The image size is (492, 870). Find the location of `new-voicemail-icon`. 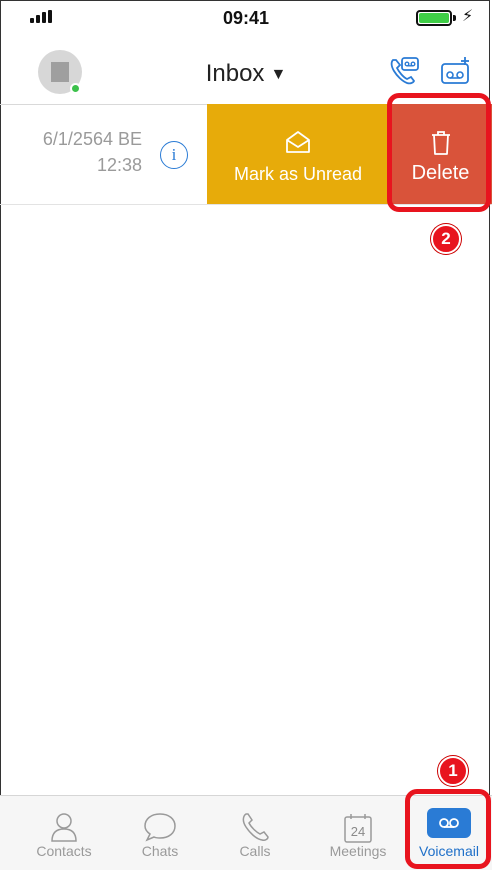

new-voicemail-icon is located at coordinates (456, 71).